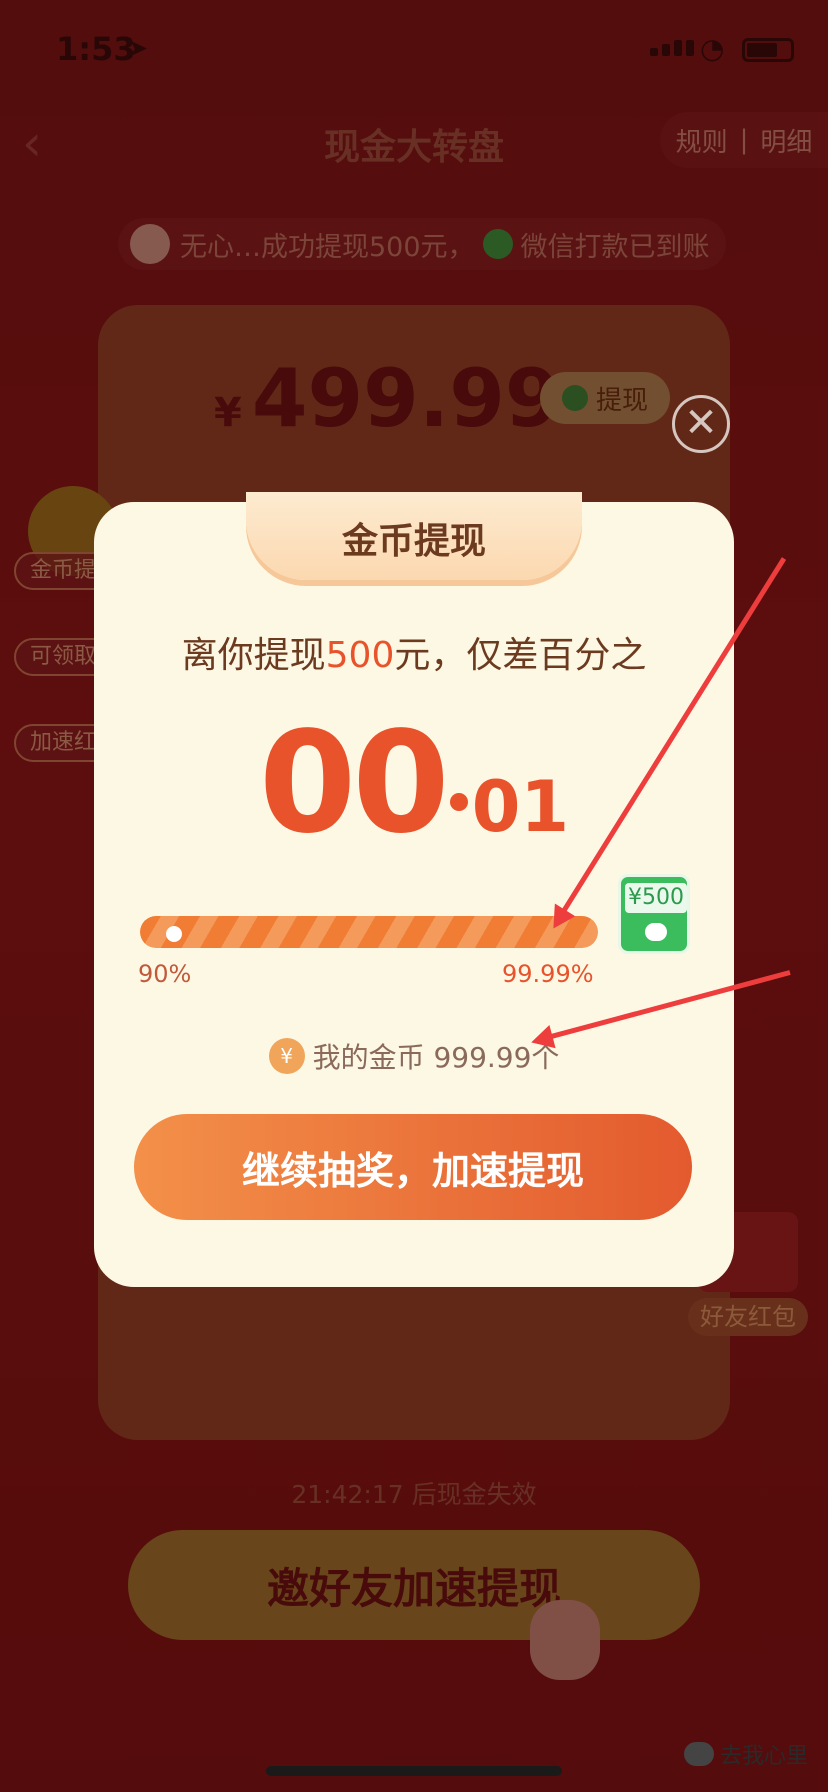 The image size is (828, 1792). I want to click on subtitle-suffix: 元，仅差百分之, so click(520, 655).